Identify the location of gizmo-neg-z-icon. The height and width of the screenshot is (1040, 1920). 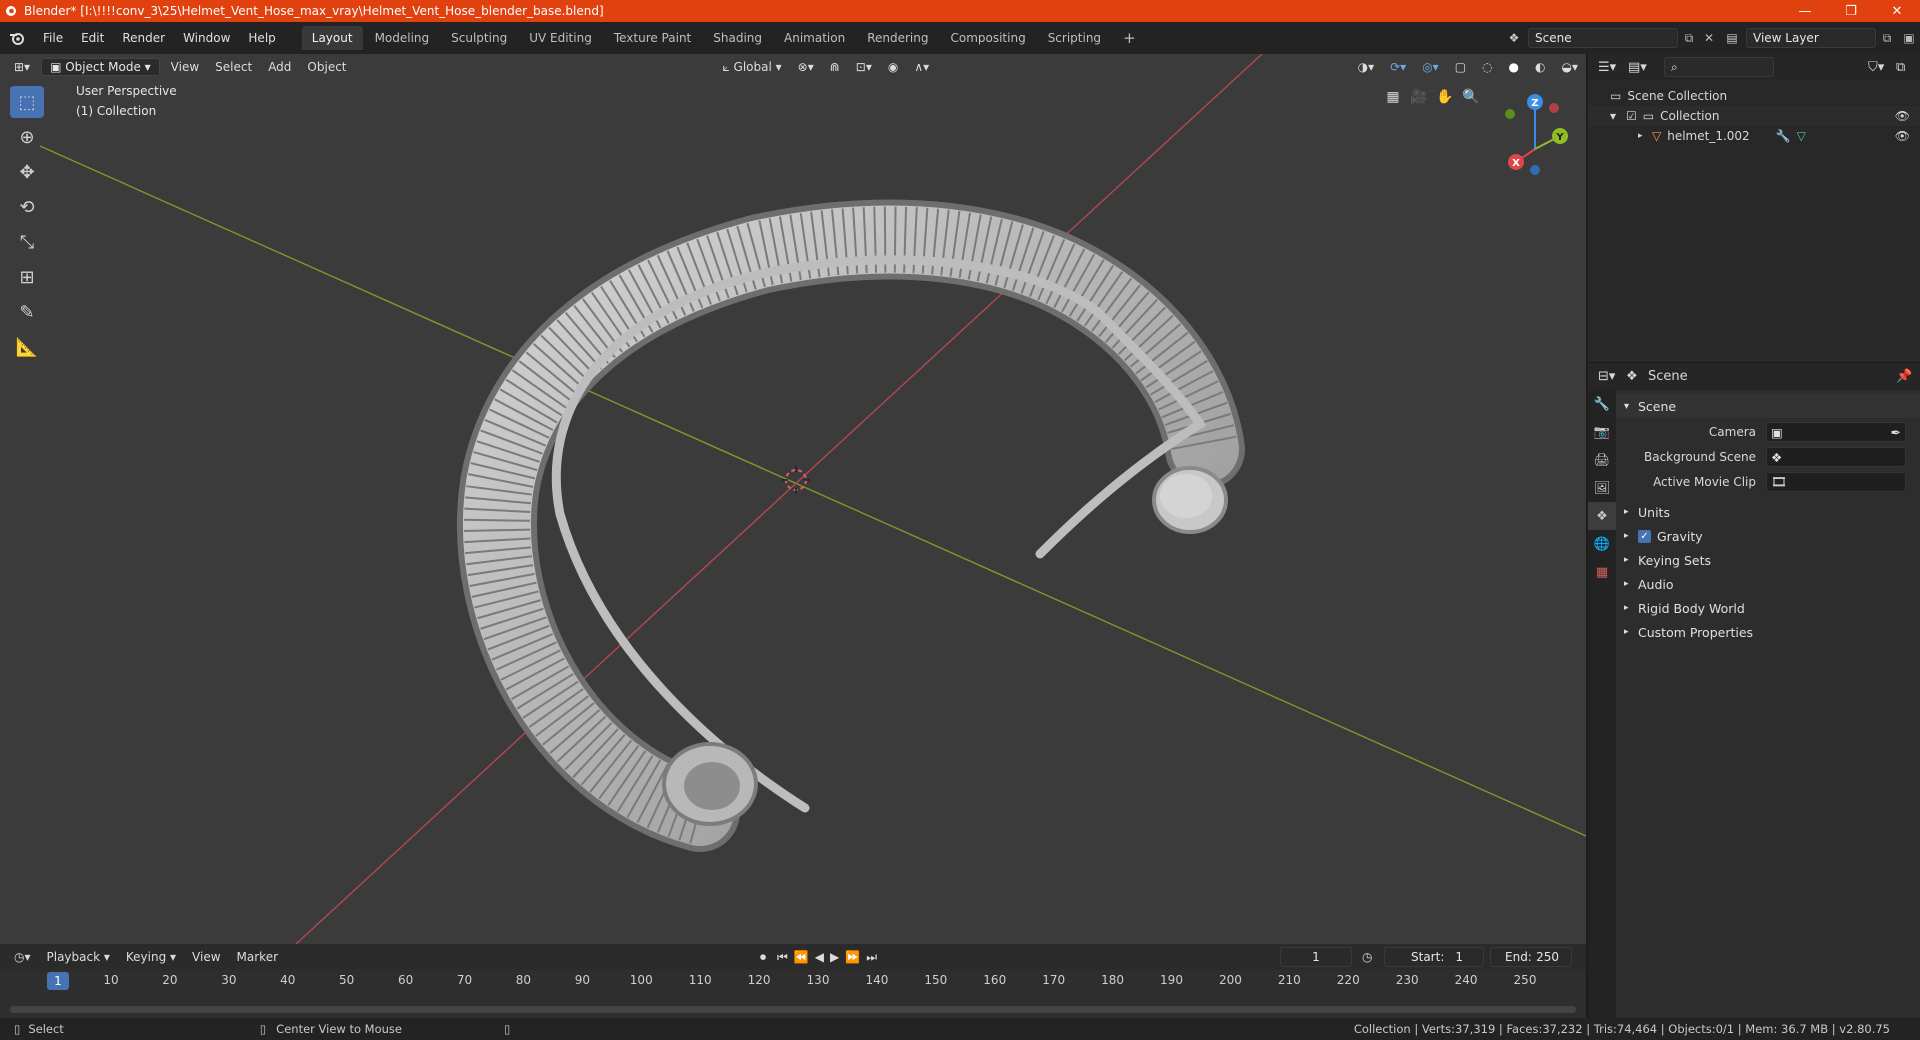
(1535, 170).